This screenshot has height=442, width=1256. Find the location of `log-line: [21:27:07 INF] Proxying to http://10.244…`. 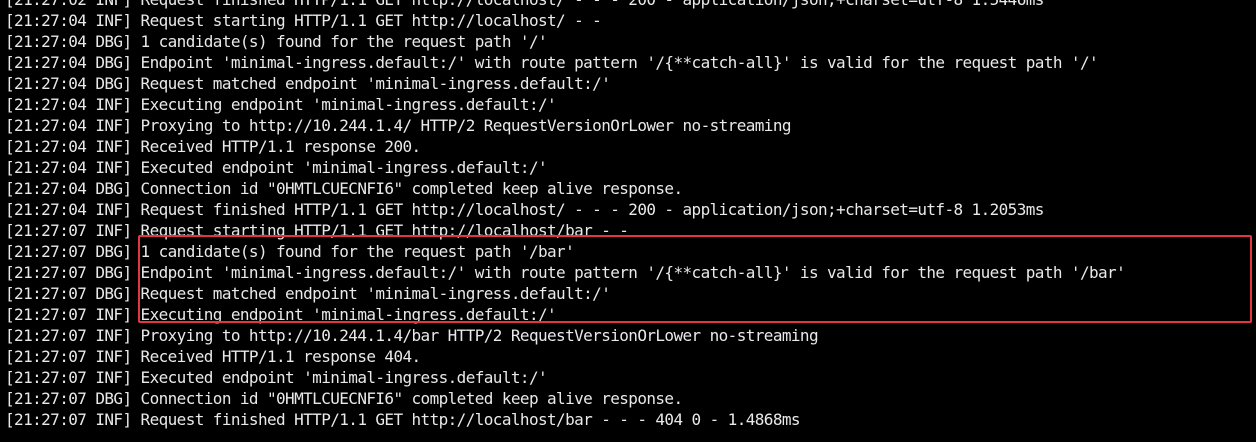

log-line: [21:27:07 INF] Proxying to http://10.244… is located at coordinates (630, 335).